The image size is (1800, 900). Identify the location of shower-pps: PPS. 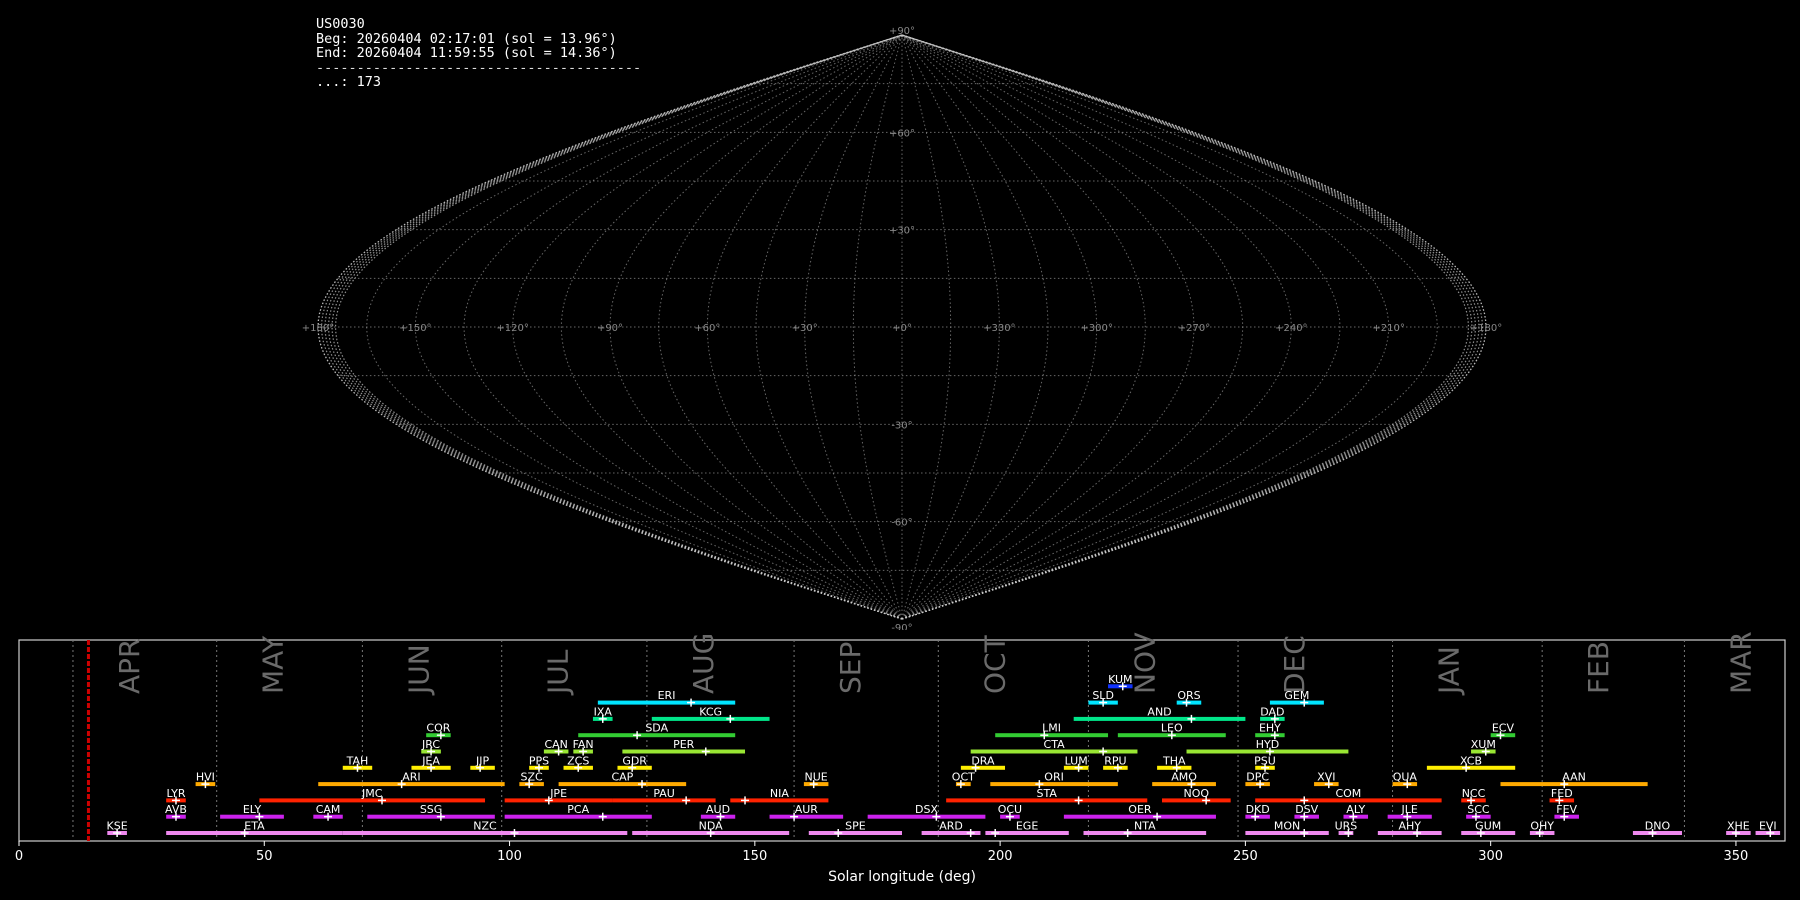
(539, 763).